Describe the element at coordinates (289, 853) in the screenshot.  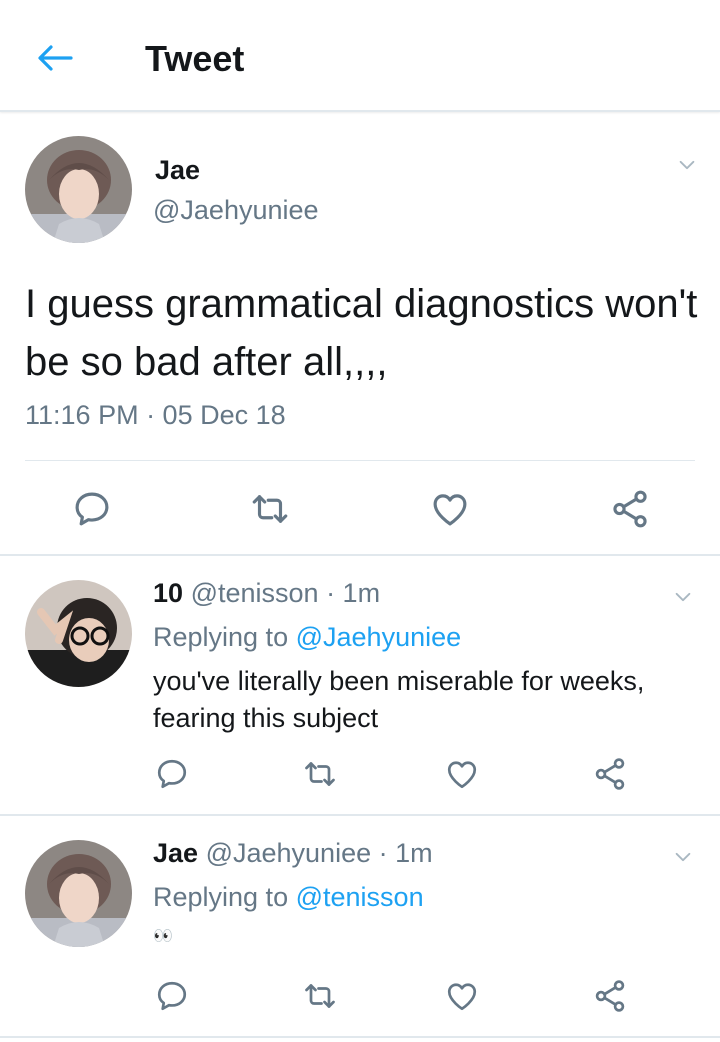
I see `reply-author-handle: @Jaehyuniee` at that location.